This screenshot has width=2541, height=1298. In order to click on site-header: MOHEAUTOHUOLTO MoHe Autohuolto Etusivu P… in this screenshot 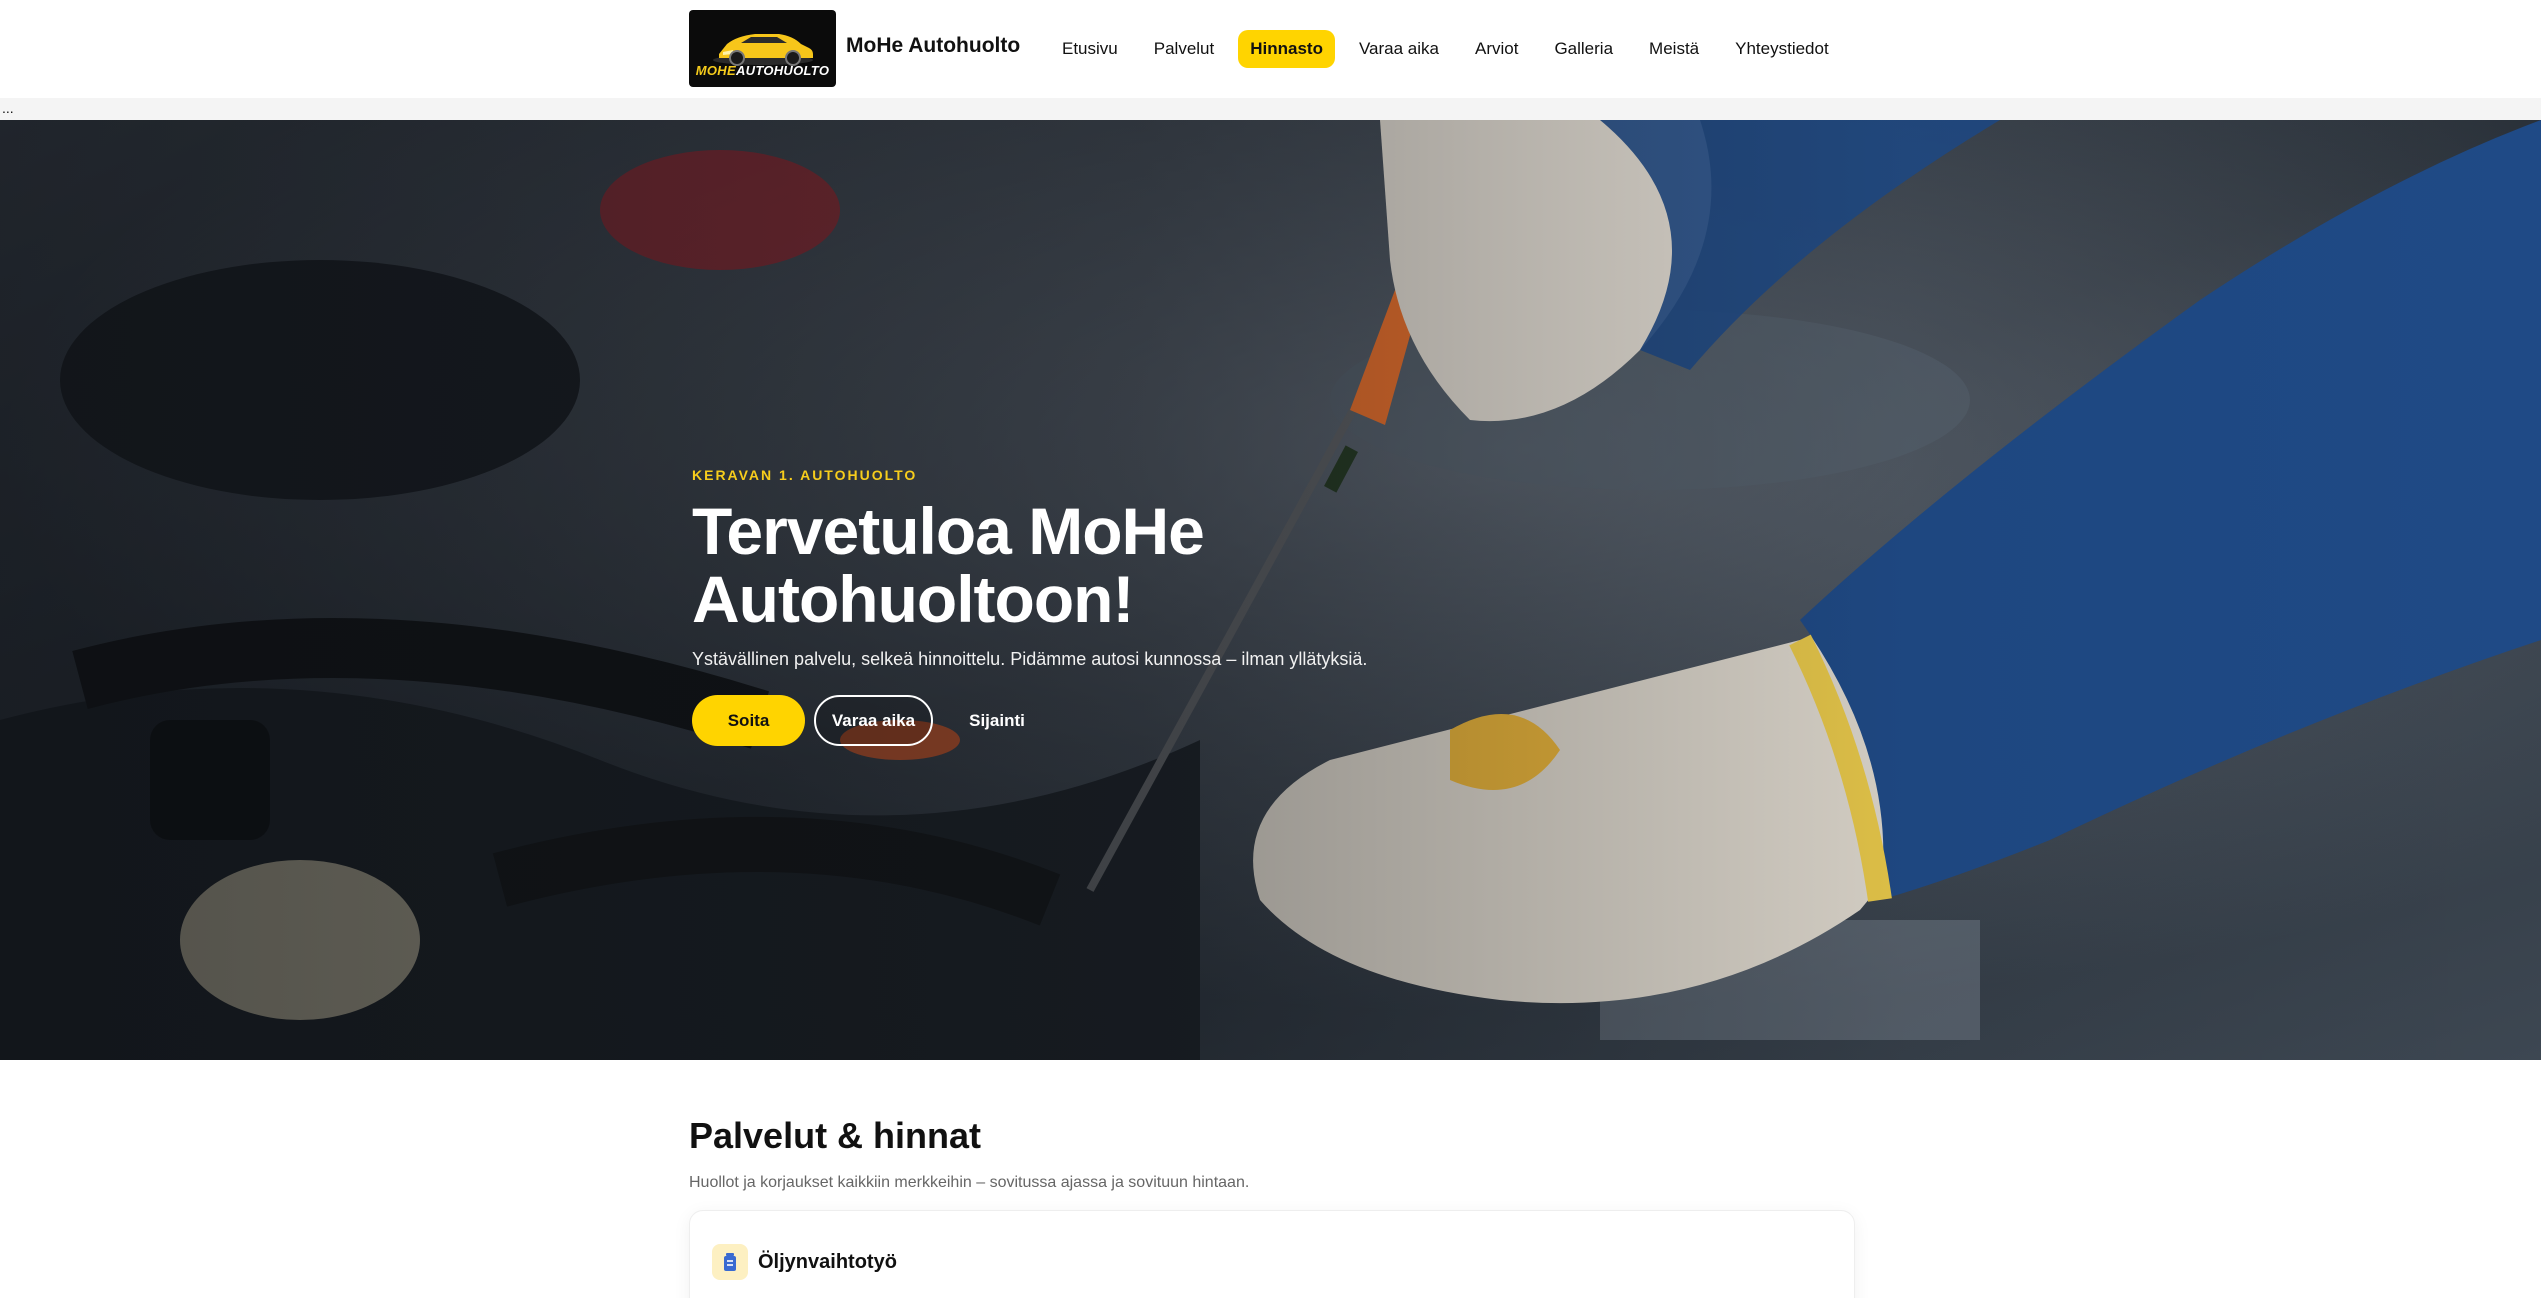, I will do `click(1270, 49)`.